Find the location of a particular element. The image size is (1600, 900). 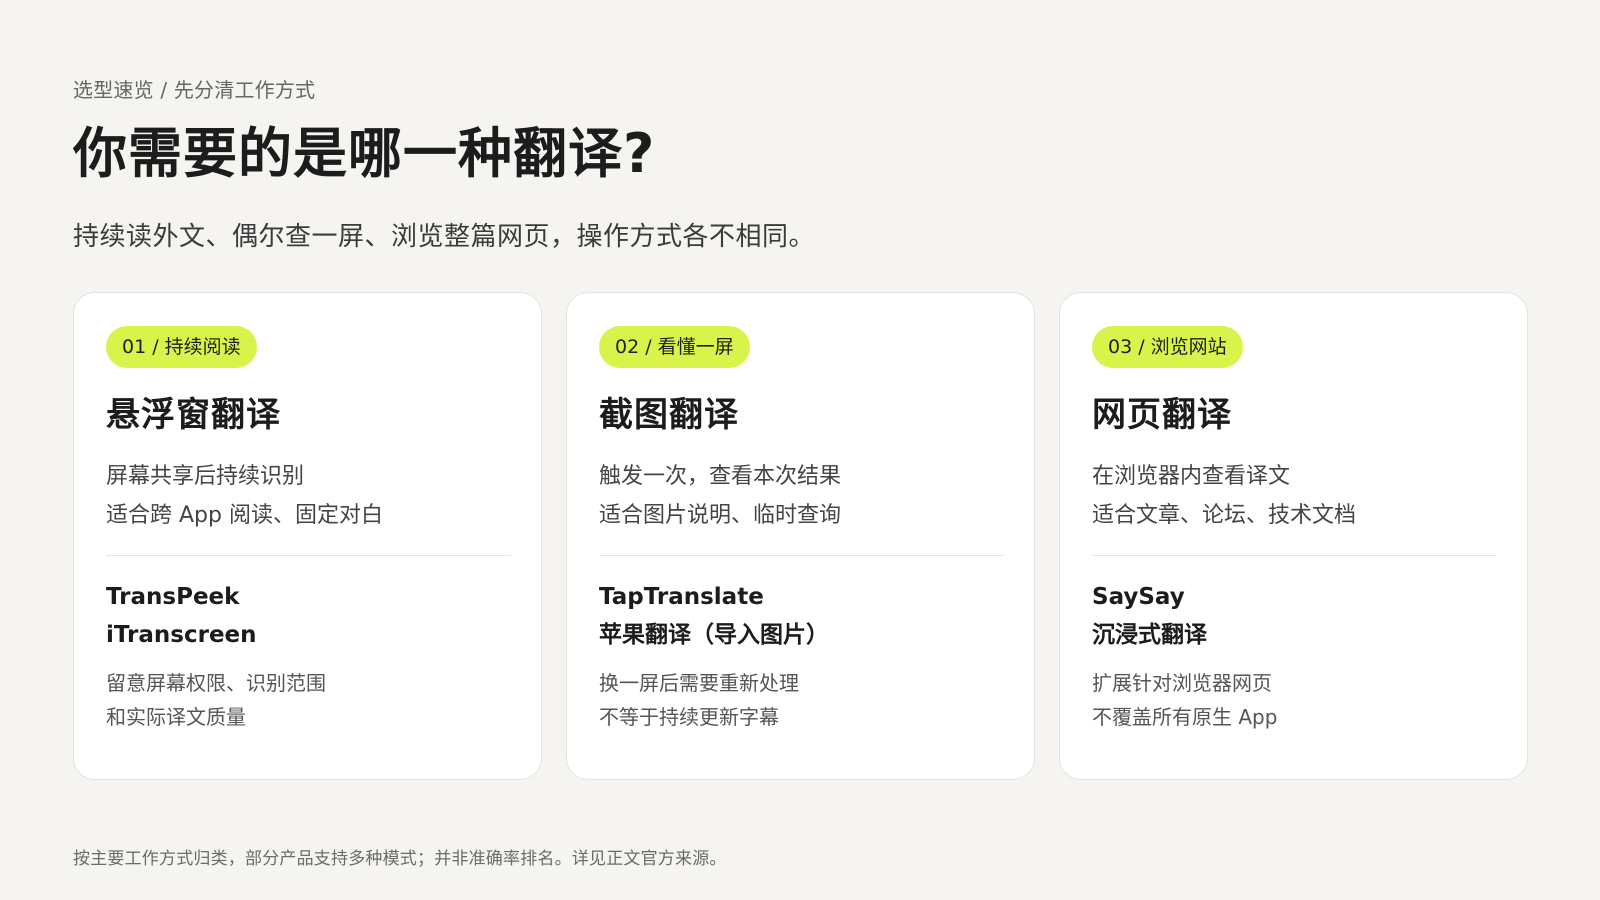

card-note-line: 换一屏后需要重新处理 is located at coordinates (699, 683).